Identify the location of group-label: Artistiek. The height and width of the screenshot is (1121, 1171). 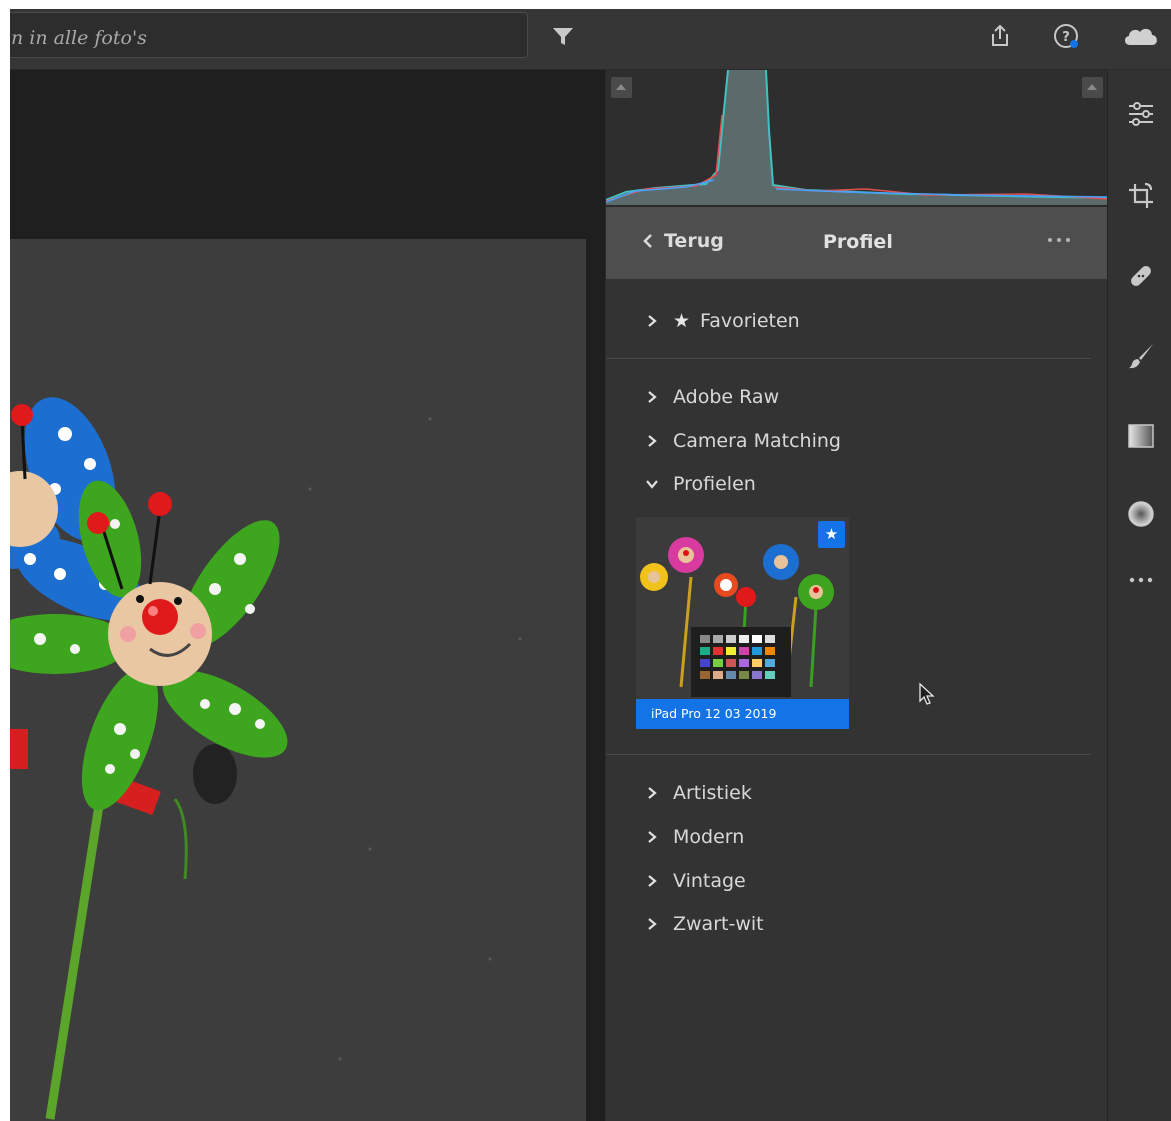
(712, 793).